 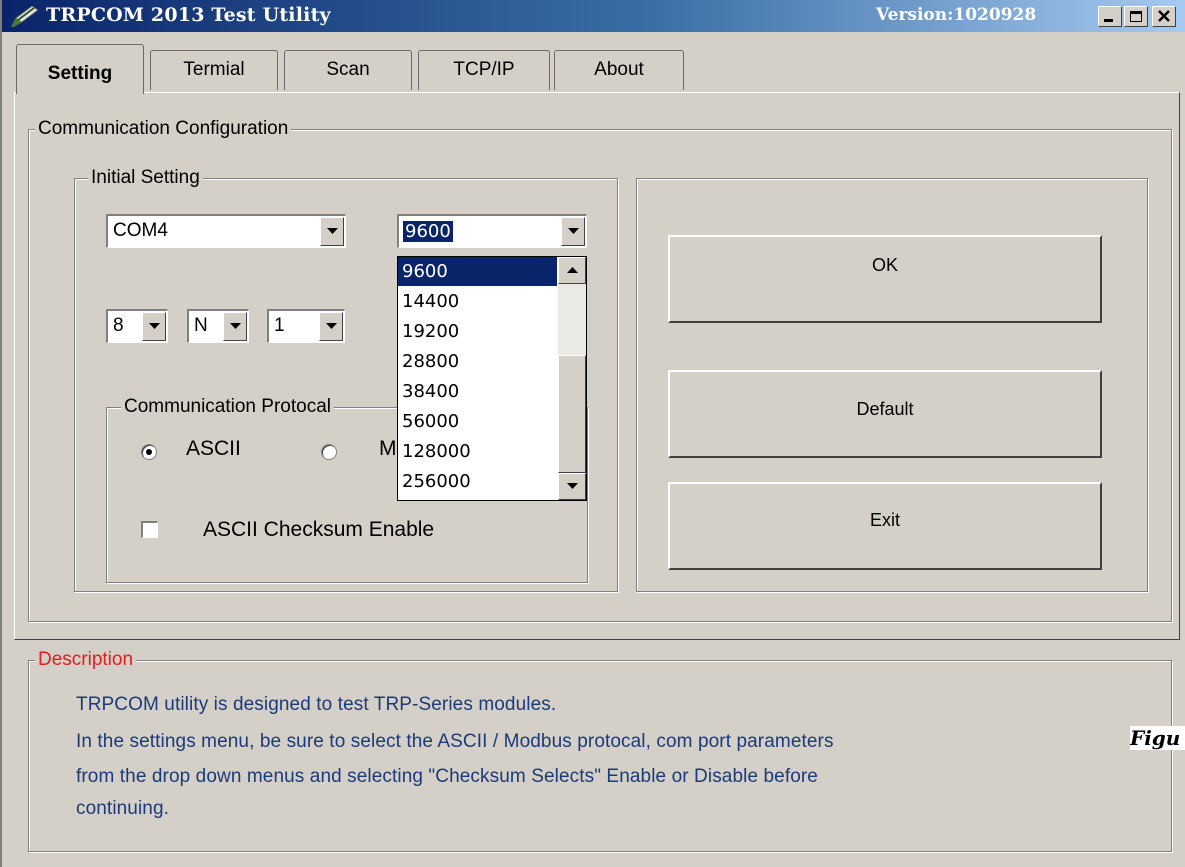 I want to click on maximize-icon, so click(x=1136, y=16).